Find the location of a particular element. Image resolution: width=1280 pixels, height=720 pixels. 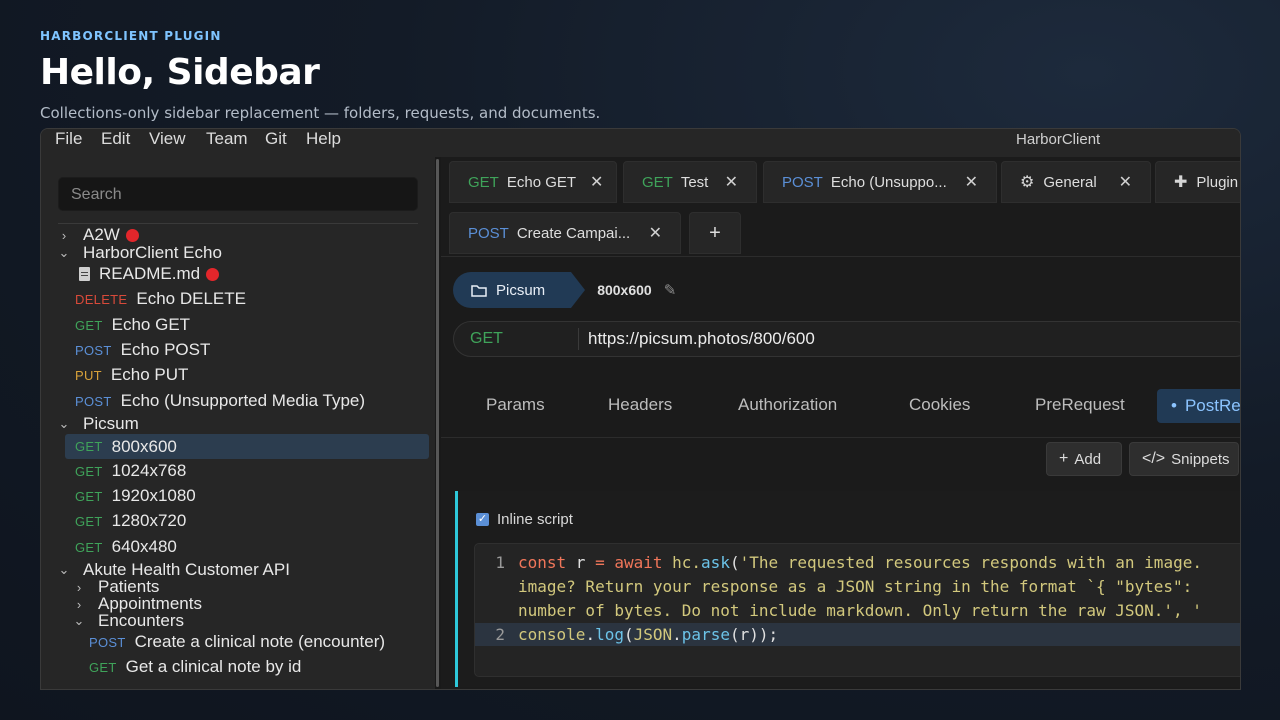

tree-request-create-note: POST Create a clinical note (encounter) is located at coordinates (237, 642).